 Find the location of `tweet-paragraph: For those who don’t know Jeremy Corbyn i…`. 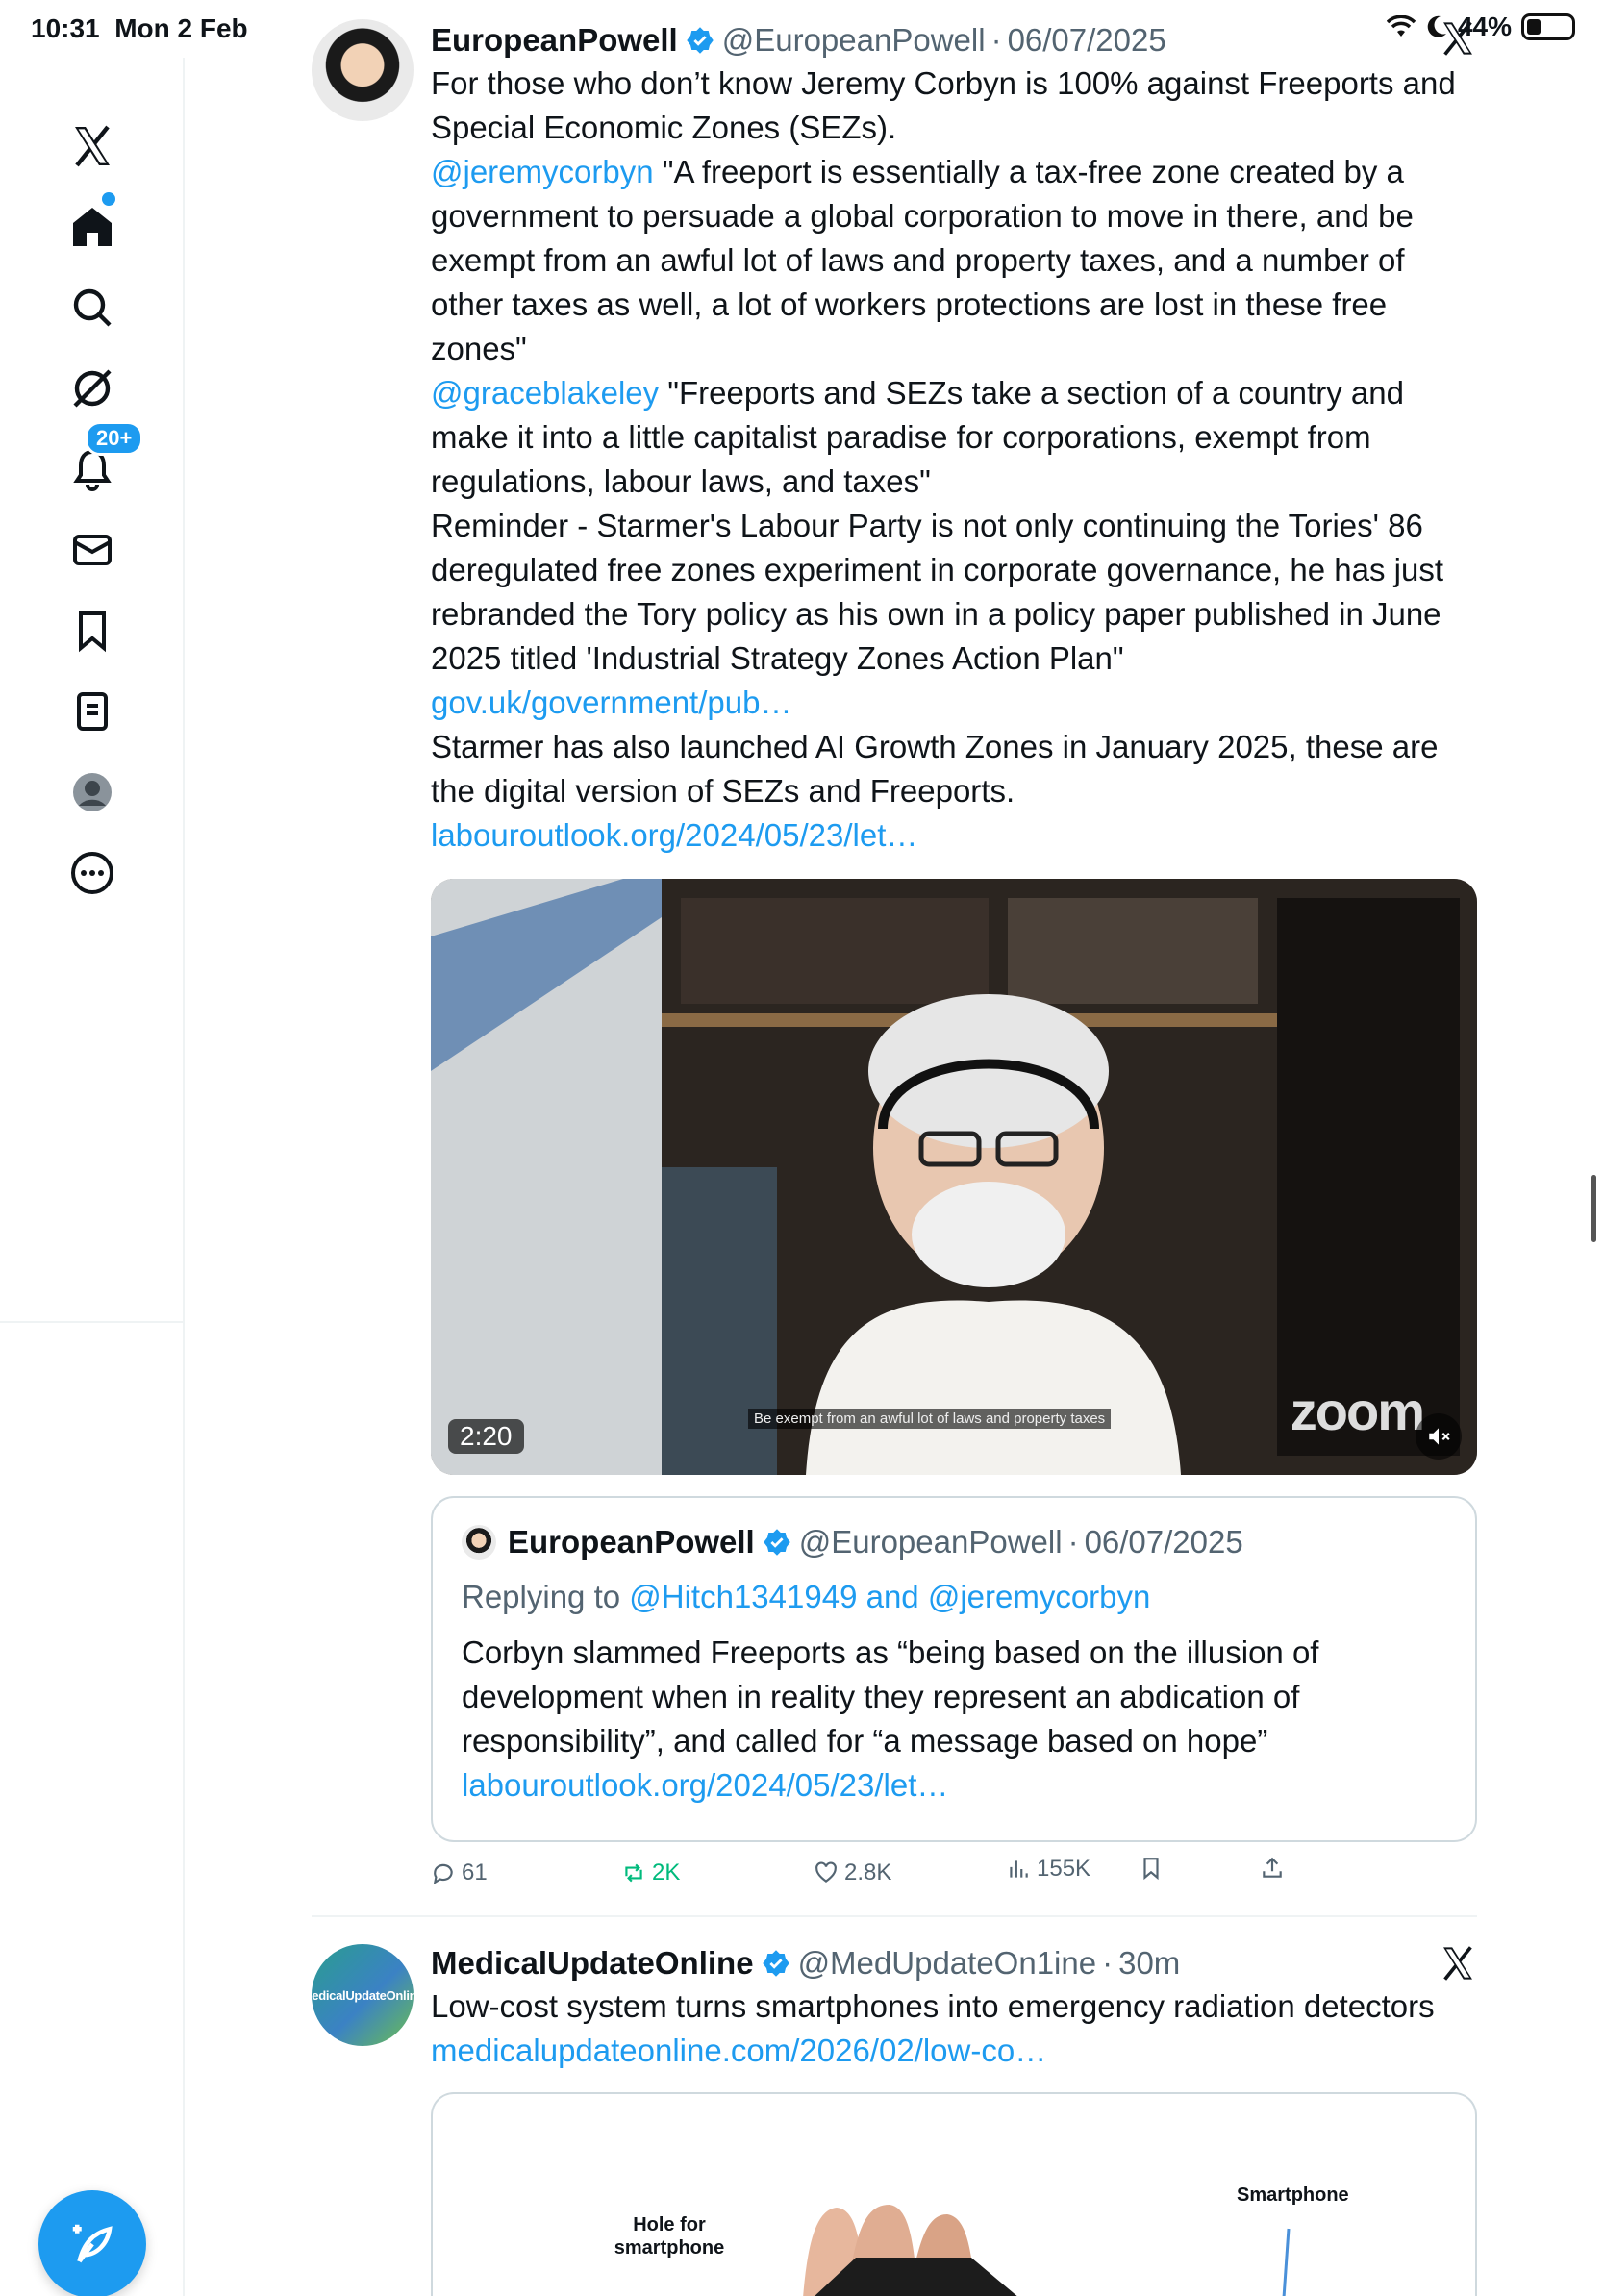

tweet-paragraph: For those who don’t know Jeremy Corbyn i… is located at coordinates (943, 105).